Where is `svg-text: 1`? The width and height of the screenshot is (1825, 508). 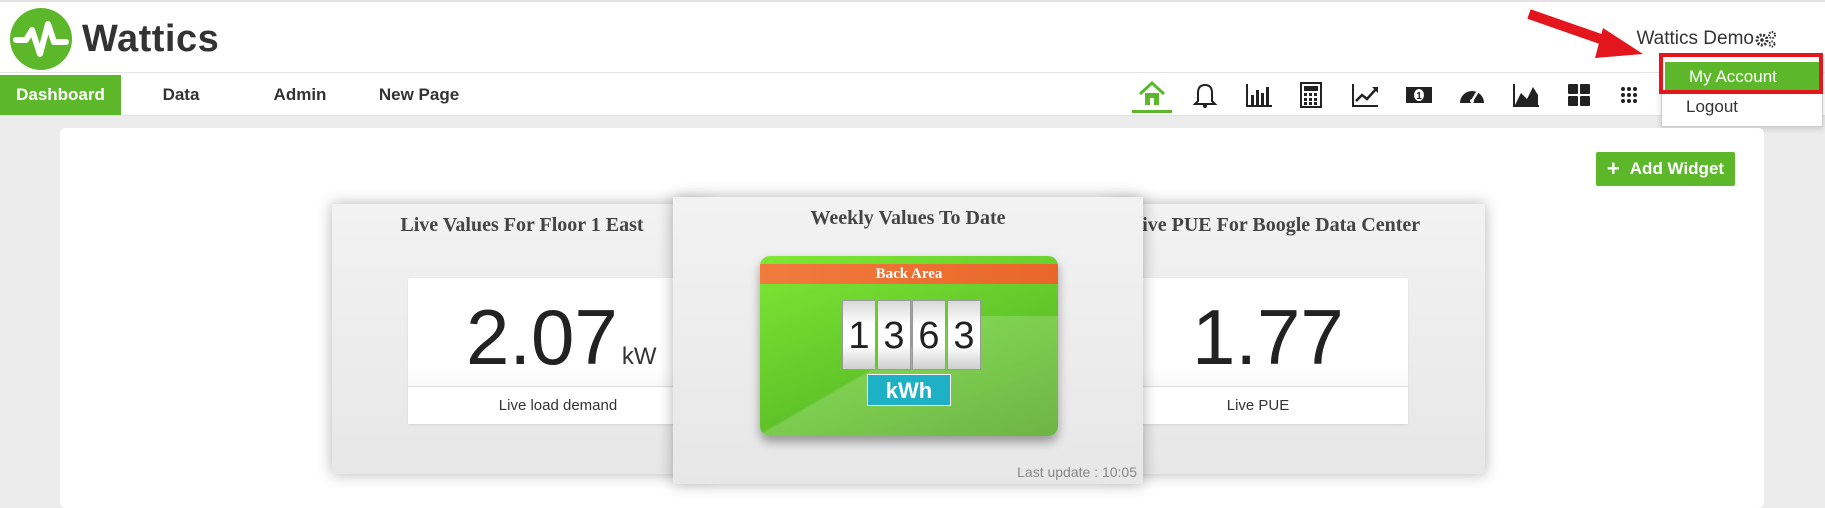
svg-text: 1 is located at coordinates (1419, 96).